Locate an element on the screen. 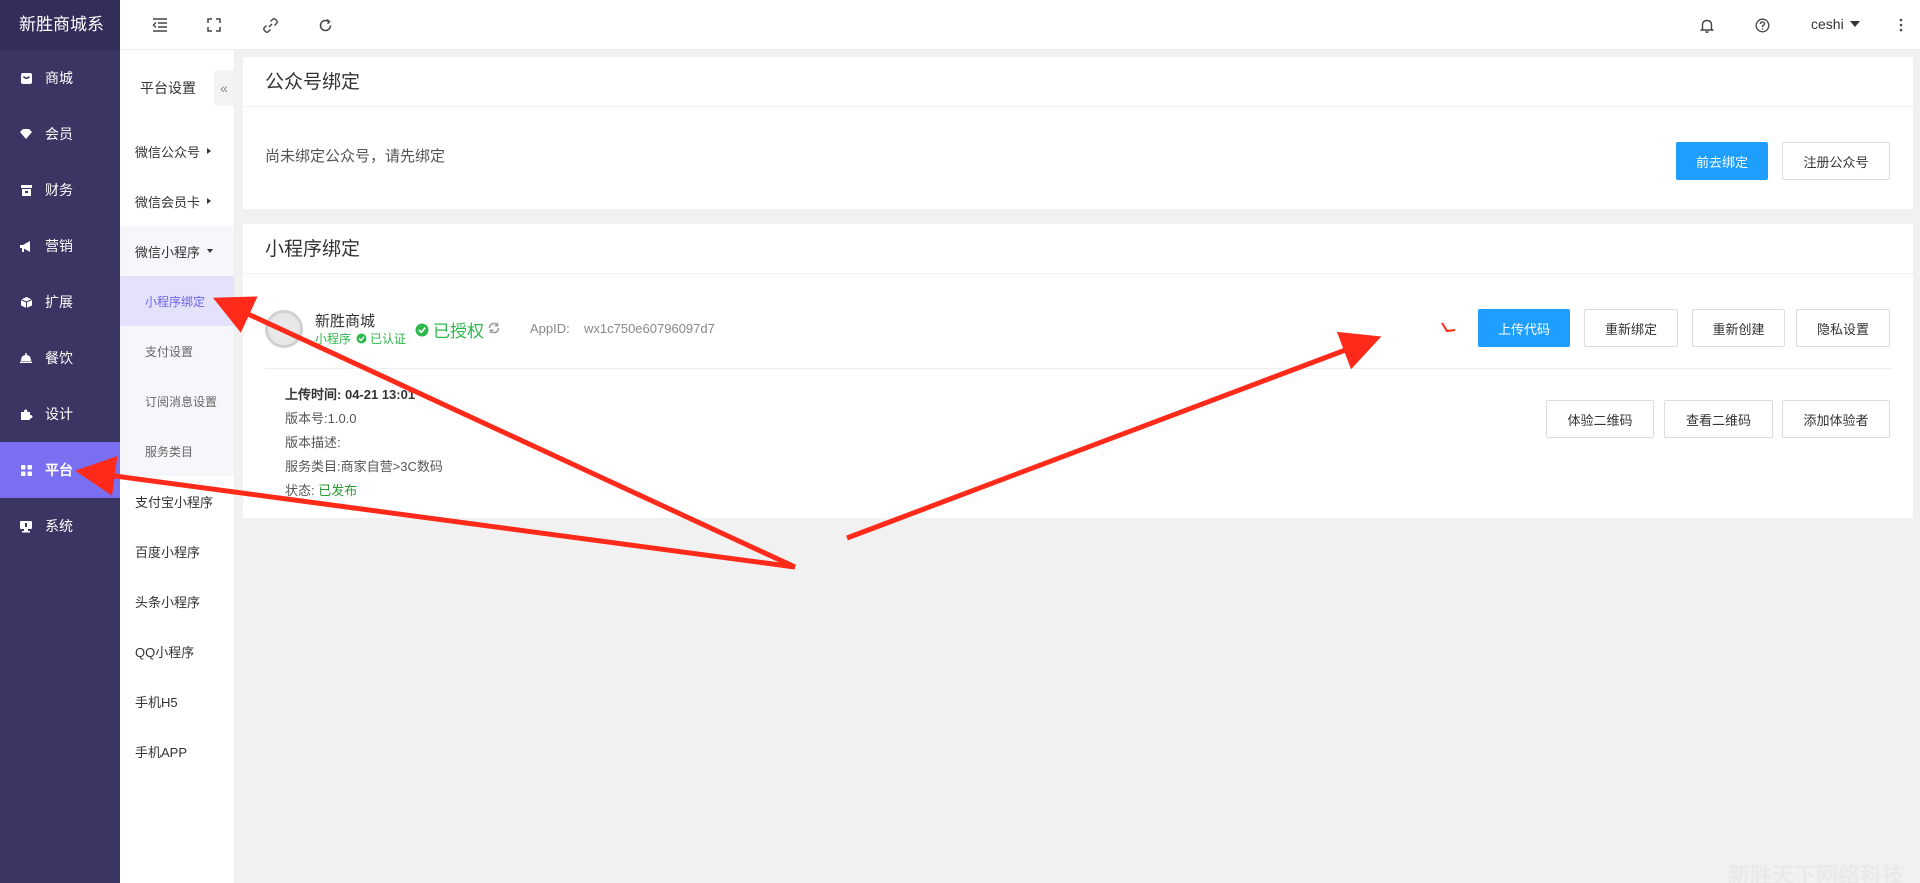 This screenshot has height=883, width=1920. caret-down-icon is located at coordinates (210, 251).